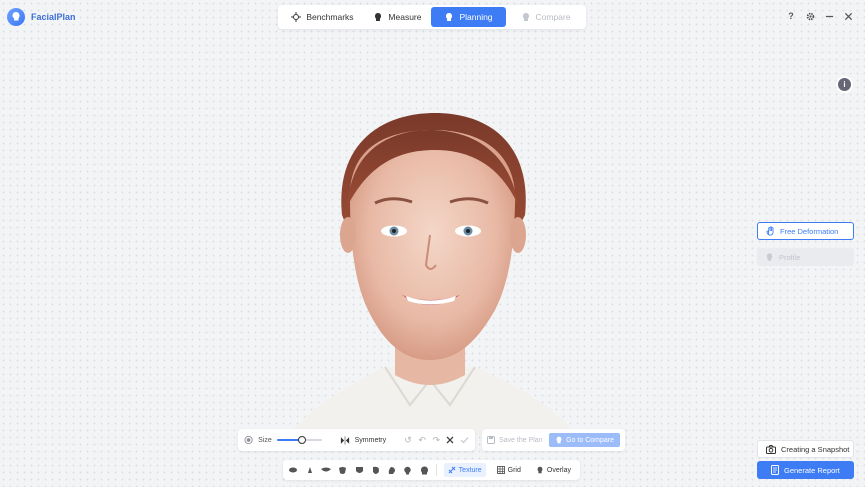 The width and height of the screenshot is (865, 487). I want to click on generate-report-button: Generate Report, so click(805, 470).